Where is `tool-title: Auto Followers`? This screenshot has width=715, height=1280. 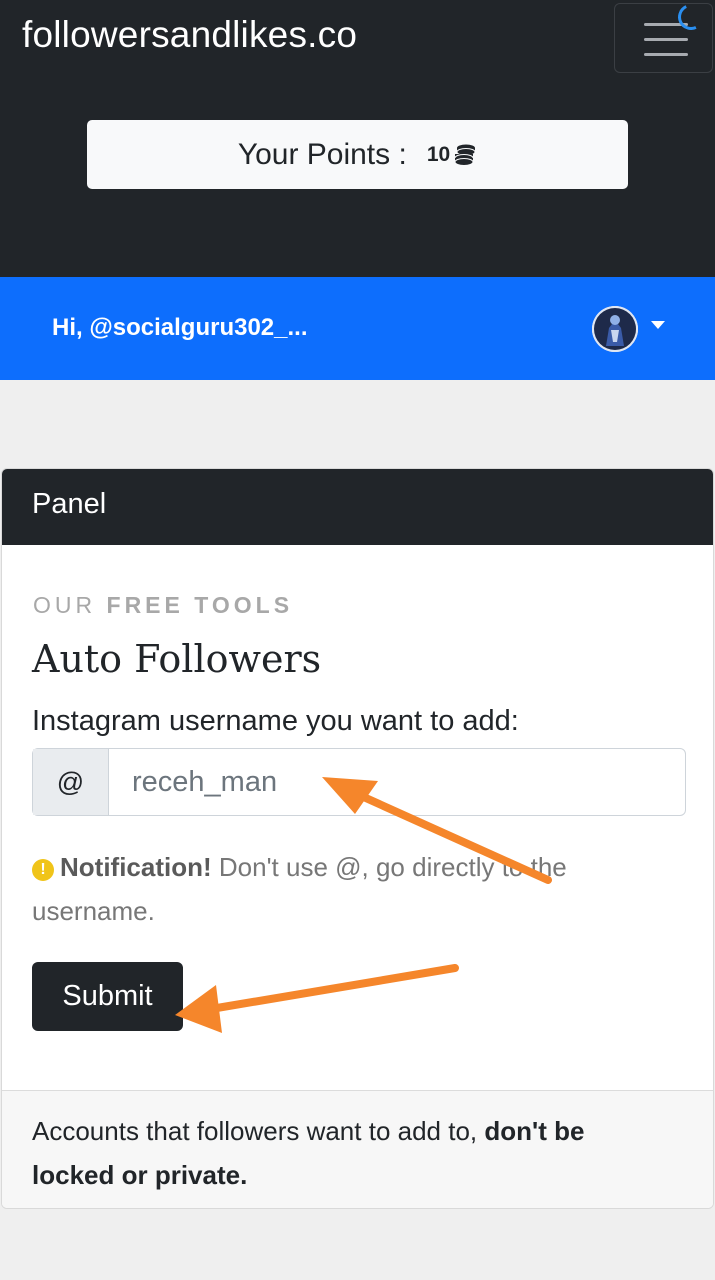 tool-title: Auto Followers is located at coordinates (177, 659).